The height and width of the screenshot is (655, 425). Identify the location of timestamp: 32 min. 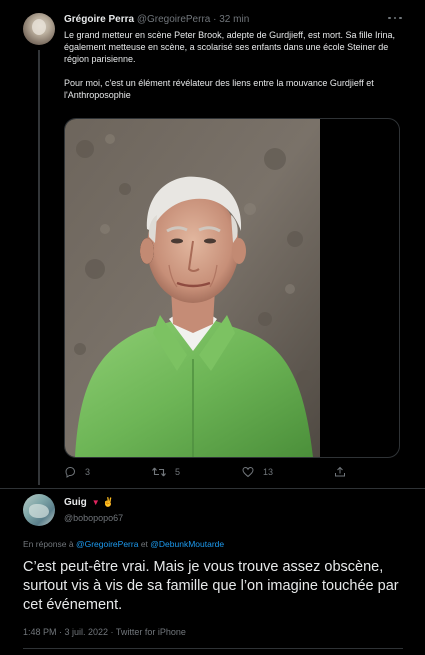
(234, 19).